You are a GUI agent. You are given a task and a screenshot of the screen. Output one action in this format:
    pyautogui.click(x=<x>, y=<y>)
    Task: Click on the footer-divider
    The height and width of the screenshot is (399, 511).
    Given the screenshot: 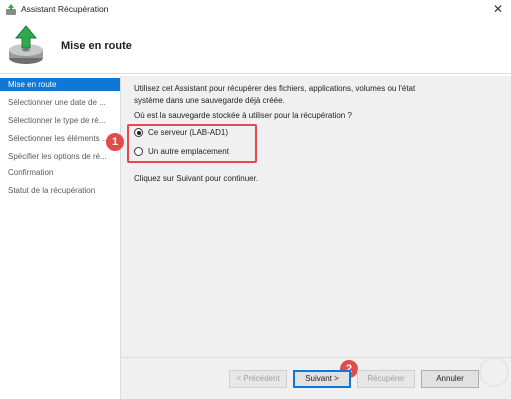 What is the action you would take?
    pyautogui.click(x=315, y=357)
    